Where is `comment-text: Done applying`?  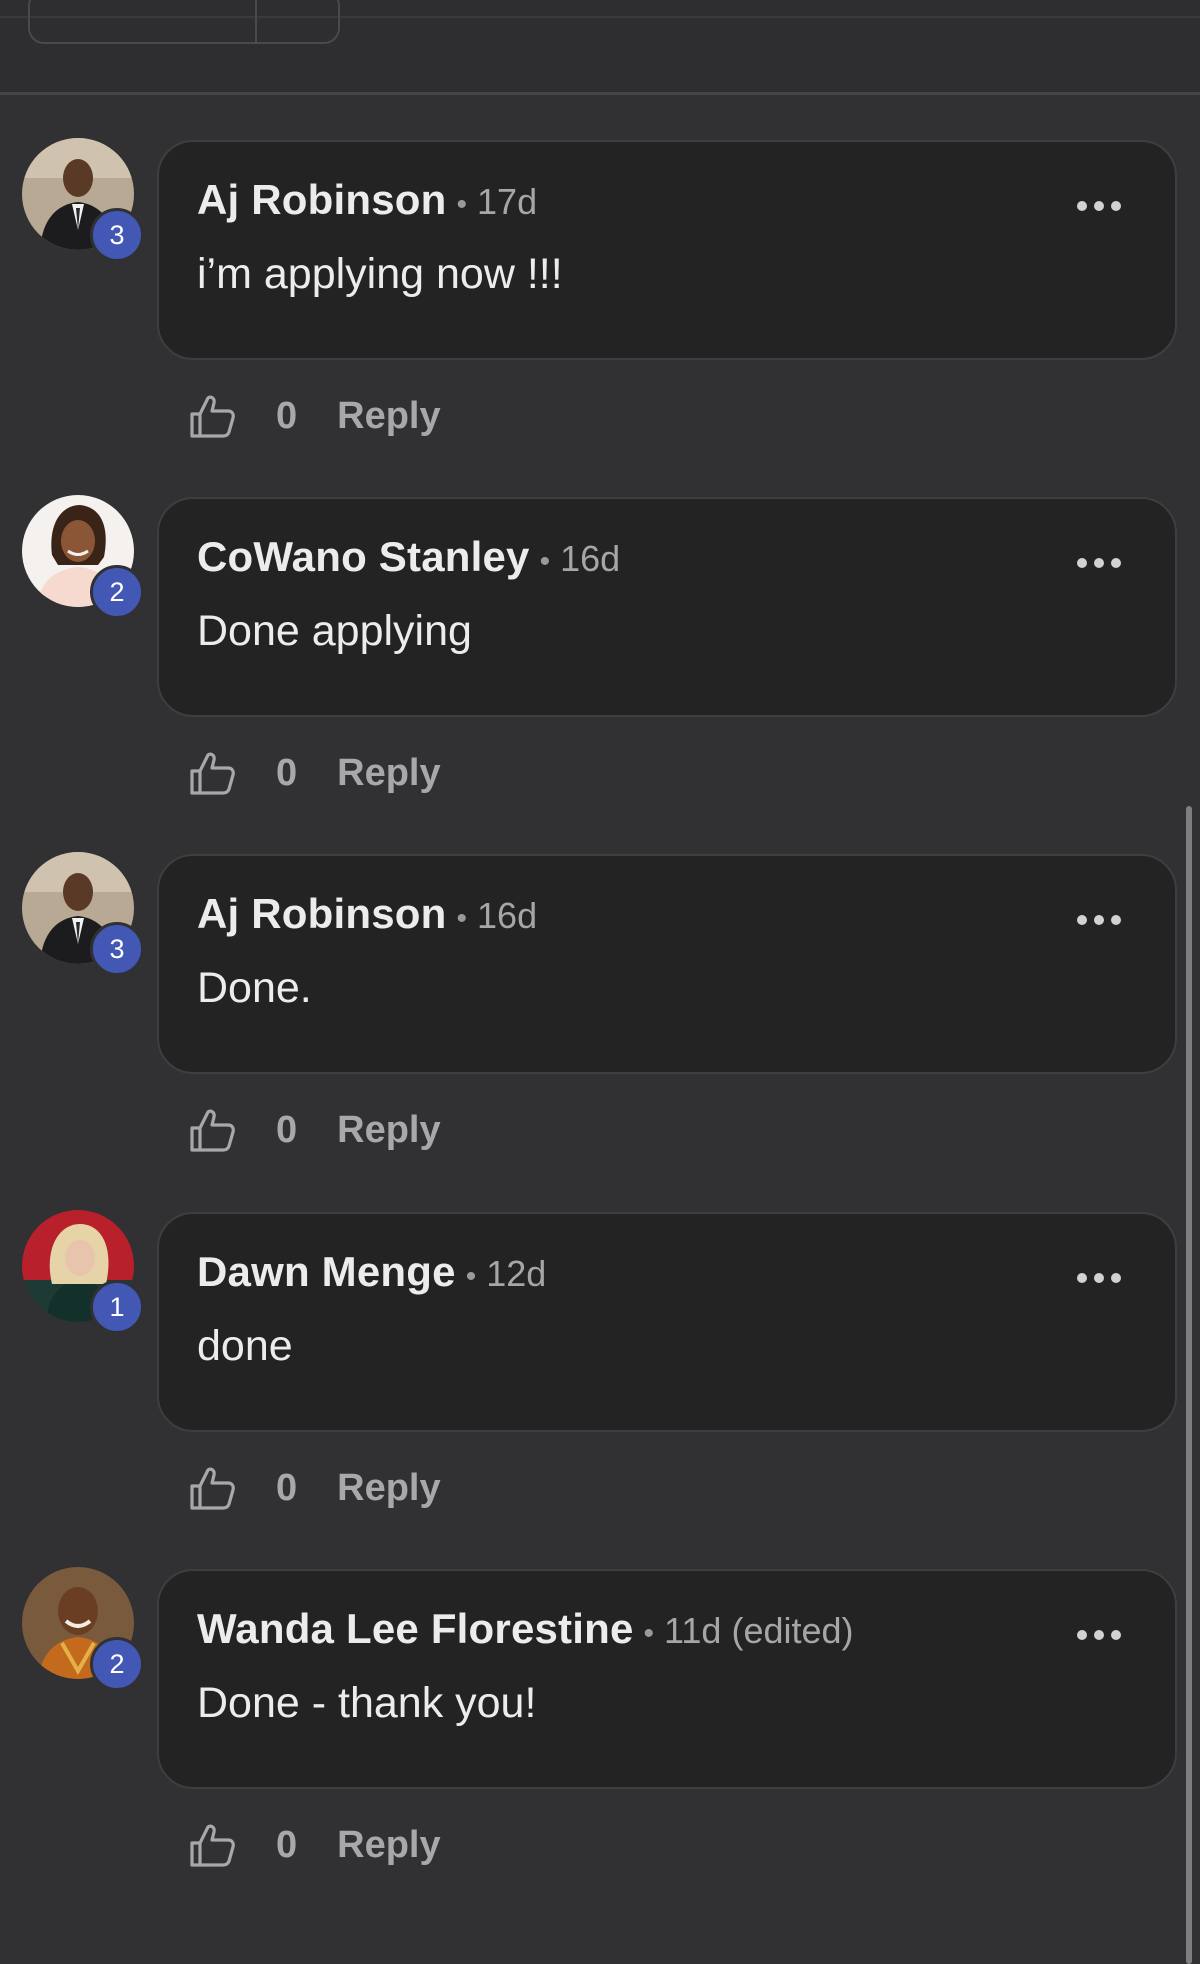 comment-text: Done applying is located at coordinates (334, 631).